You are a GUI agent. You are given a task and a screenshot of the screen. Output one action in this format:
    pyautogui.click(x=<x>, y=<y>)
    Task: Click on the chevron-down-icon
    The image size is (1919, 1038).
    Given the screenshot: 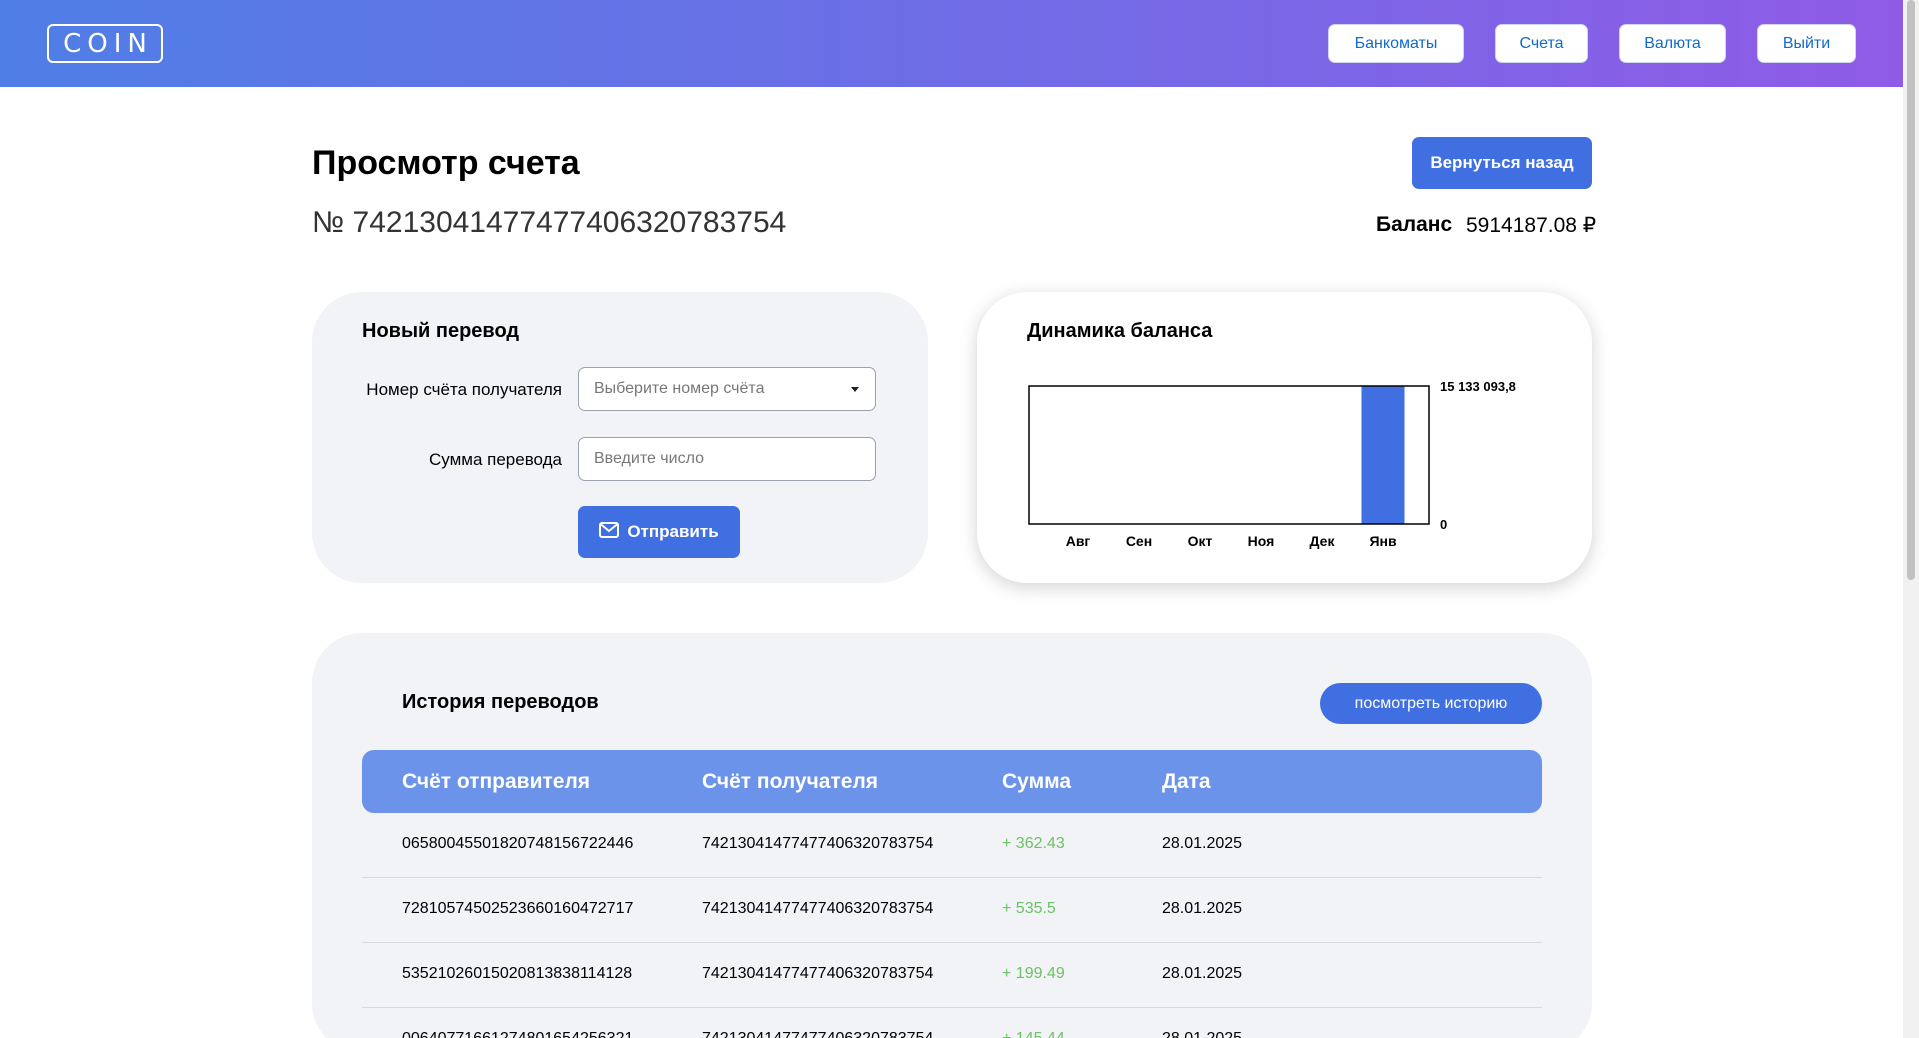 What is the action you would take?
    pyautogui.click(x=855, y=389)
    